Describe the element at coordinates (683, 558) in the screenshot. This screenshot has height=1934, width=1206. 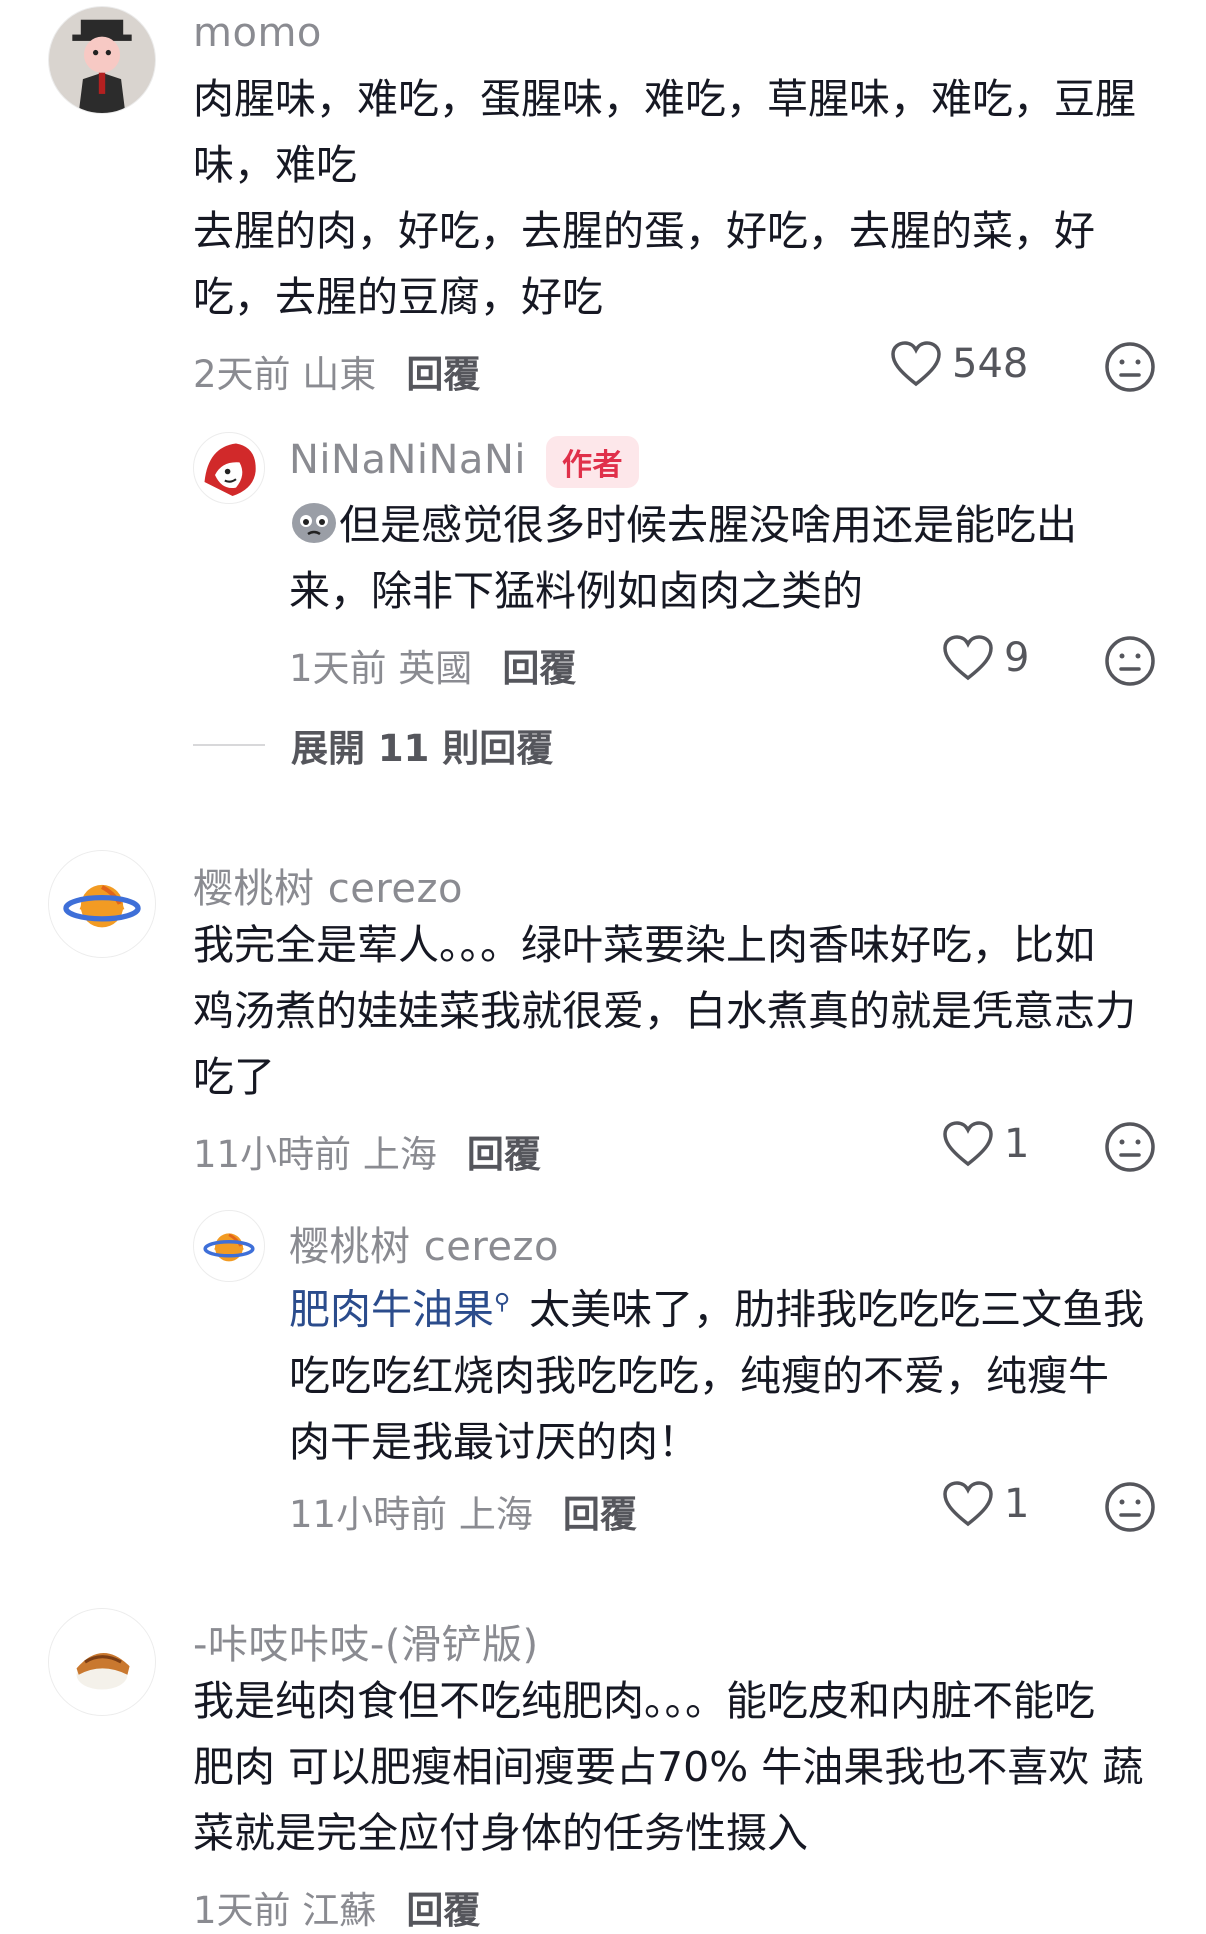
I see `comment-text: 但是感觉很多时候去腥没啥用还是能吃出 来，除非下猛料例如卤肉之类的` at that location.